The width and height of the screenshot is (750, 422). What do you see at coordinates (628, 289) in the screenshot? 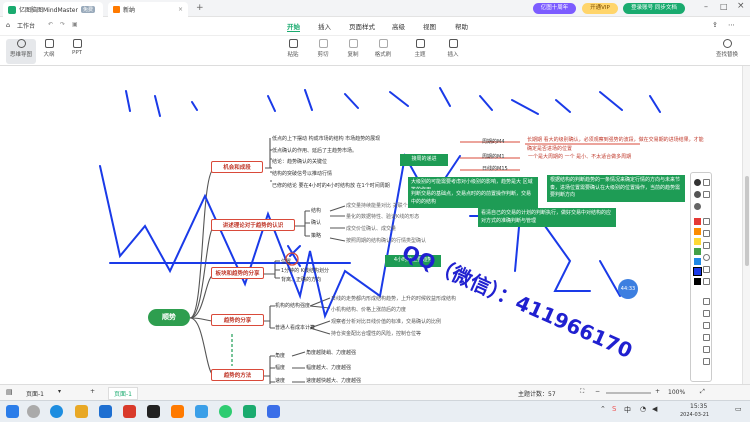
I see `timer-bubble: 44:33` at bounding box center [628, 289].